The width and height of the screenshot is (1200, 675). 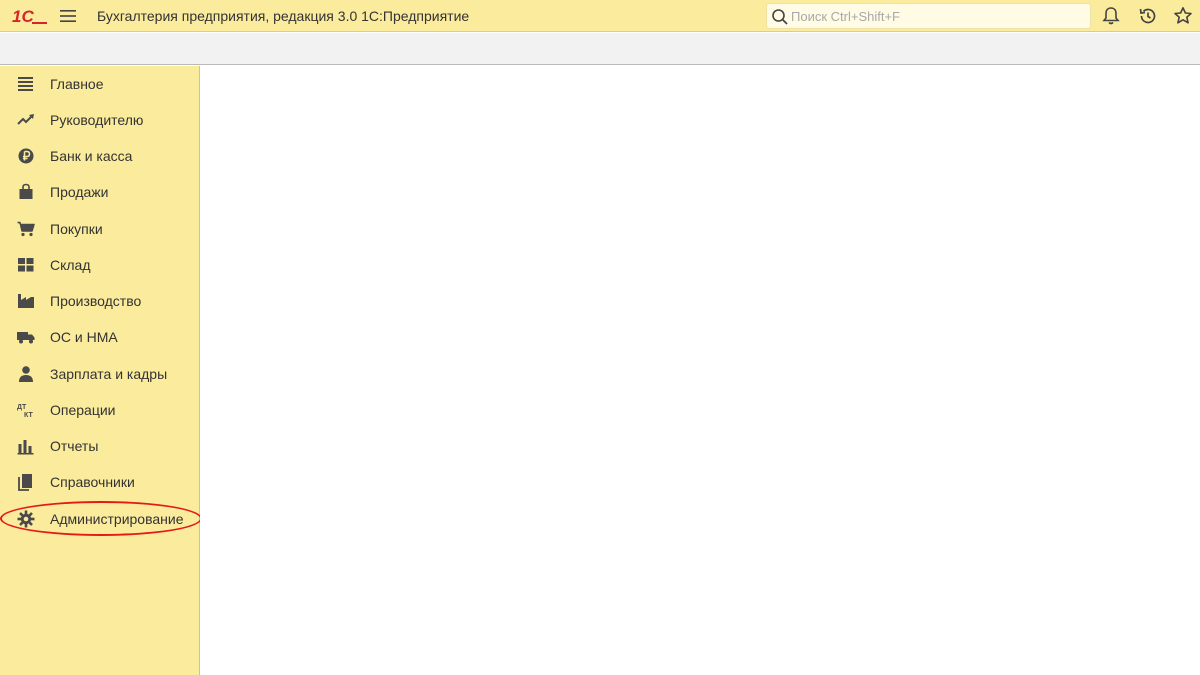 I want to click on svg-text: ДТ, so click(x=22, y=407).